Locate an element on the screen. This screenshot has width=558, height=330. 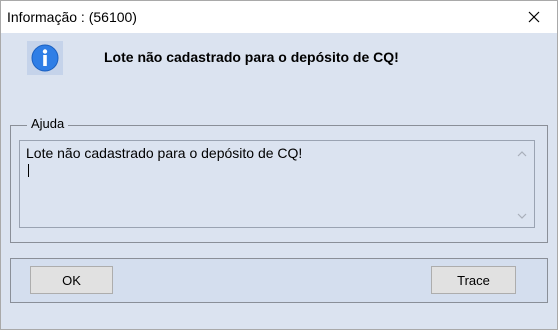
text-caret is located at coordinates (28, 170).